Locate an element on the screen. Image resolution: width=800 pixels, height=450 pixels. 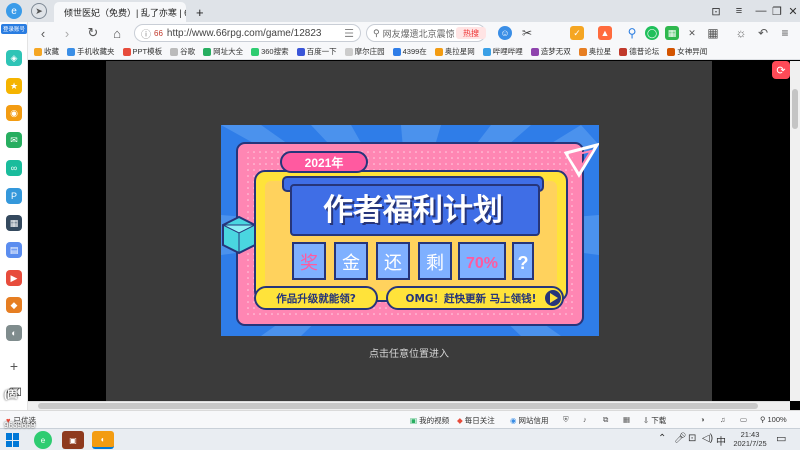
game-app-icon: ◆ is located at coordinates (14, 305).